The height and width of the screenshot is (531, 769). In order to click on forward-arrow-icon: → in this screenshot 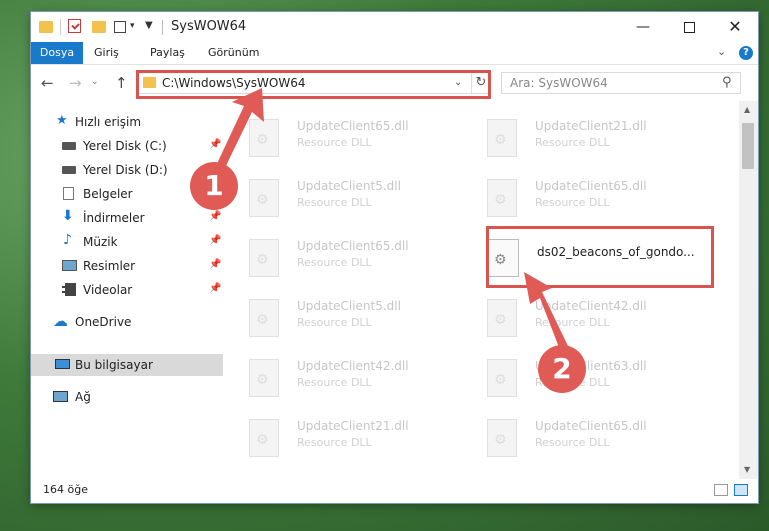, I will do `click(75, 83)`.